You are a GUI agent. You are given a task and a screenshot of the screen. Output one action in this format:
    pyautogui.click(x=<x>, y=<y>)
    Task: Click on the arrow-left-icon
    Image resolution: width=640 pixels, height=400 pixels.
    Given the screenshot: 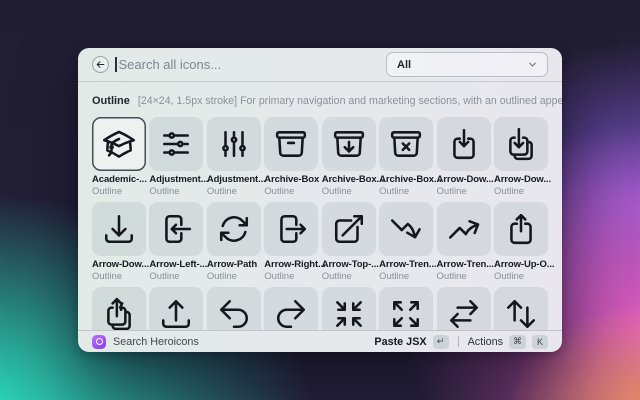 What is the action you would take?
    pyautogui.click(x=100, y=64)
    